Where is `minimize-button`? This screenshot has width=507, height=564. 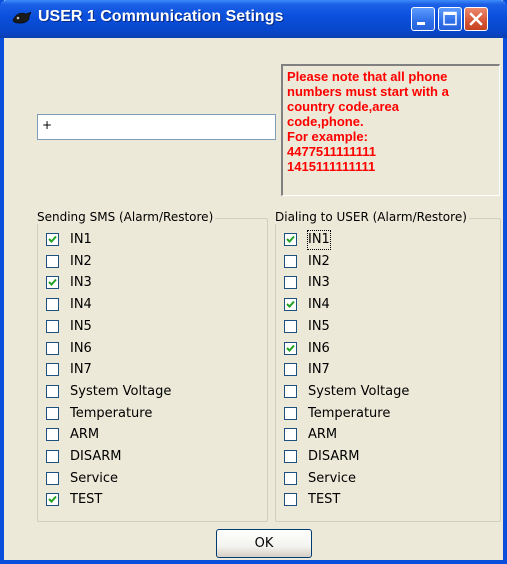
minimize-button is located at coordinates (423, 19).